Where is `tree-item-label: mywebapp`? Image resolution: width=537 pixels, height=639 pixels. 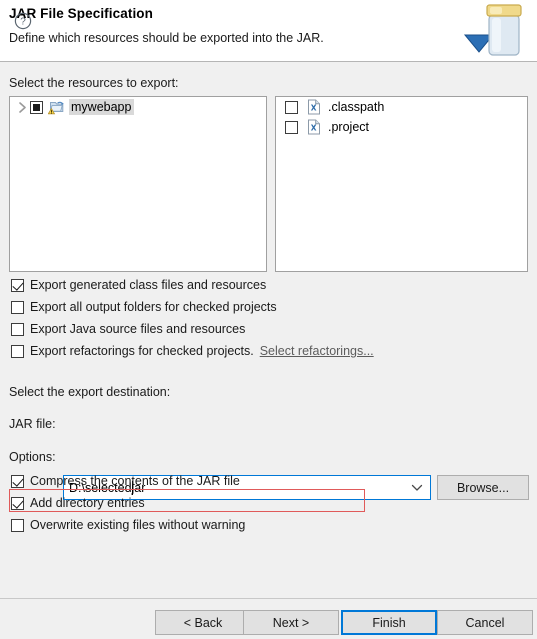
tree-item-label: mywebapp is located at coordinates (102, 107).